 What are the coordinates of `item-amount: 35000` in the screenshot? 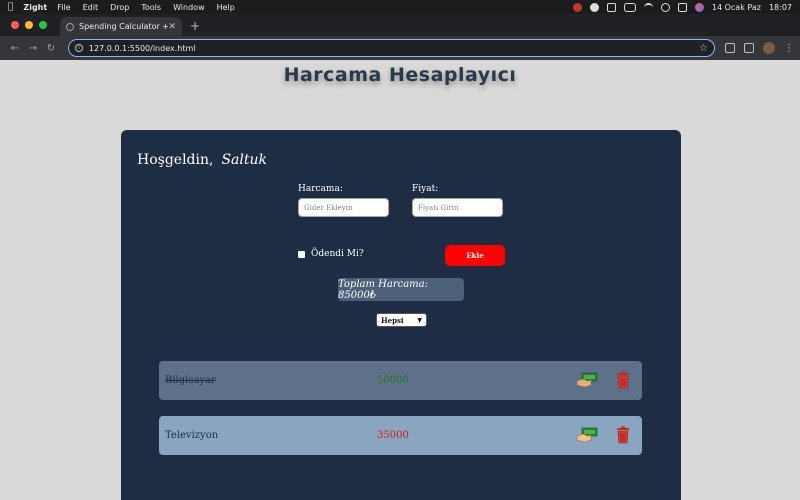 It's located at (393, 435).